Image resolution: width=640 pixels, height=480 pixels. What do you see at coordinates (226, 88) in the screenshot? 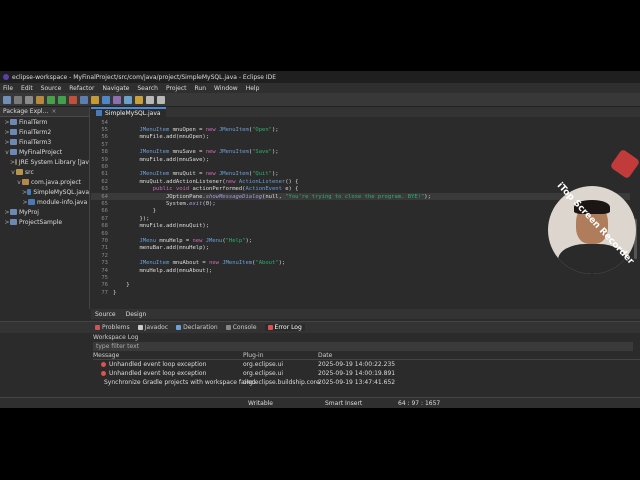
I see `menu-window: Window` at bounding box center [226, 88].